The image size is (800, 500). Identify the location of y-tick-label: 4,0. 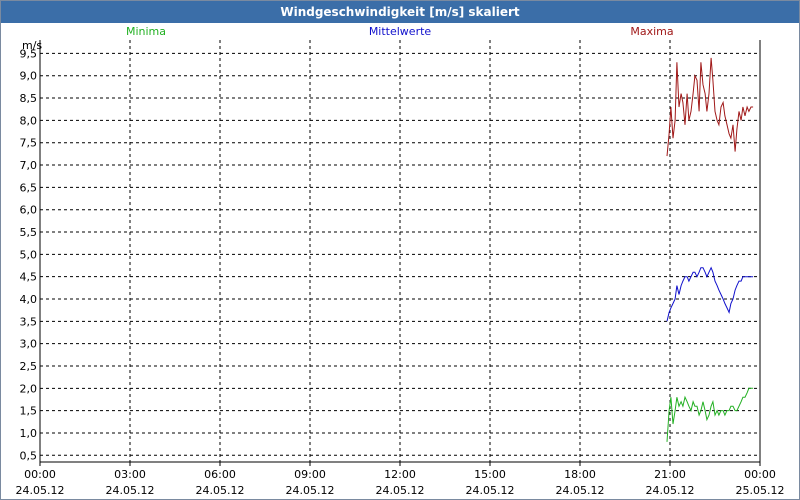
(29, 299).